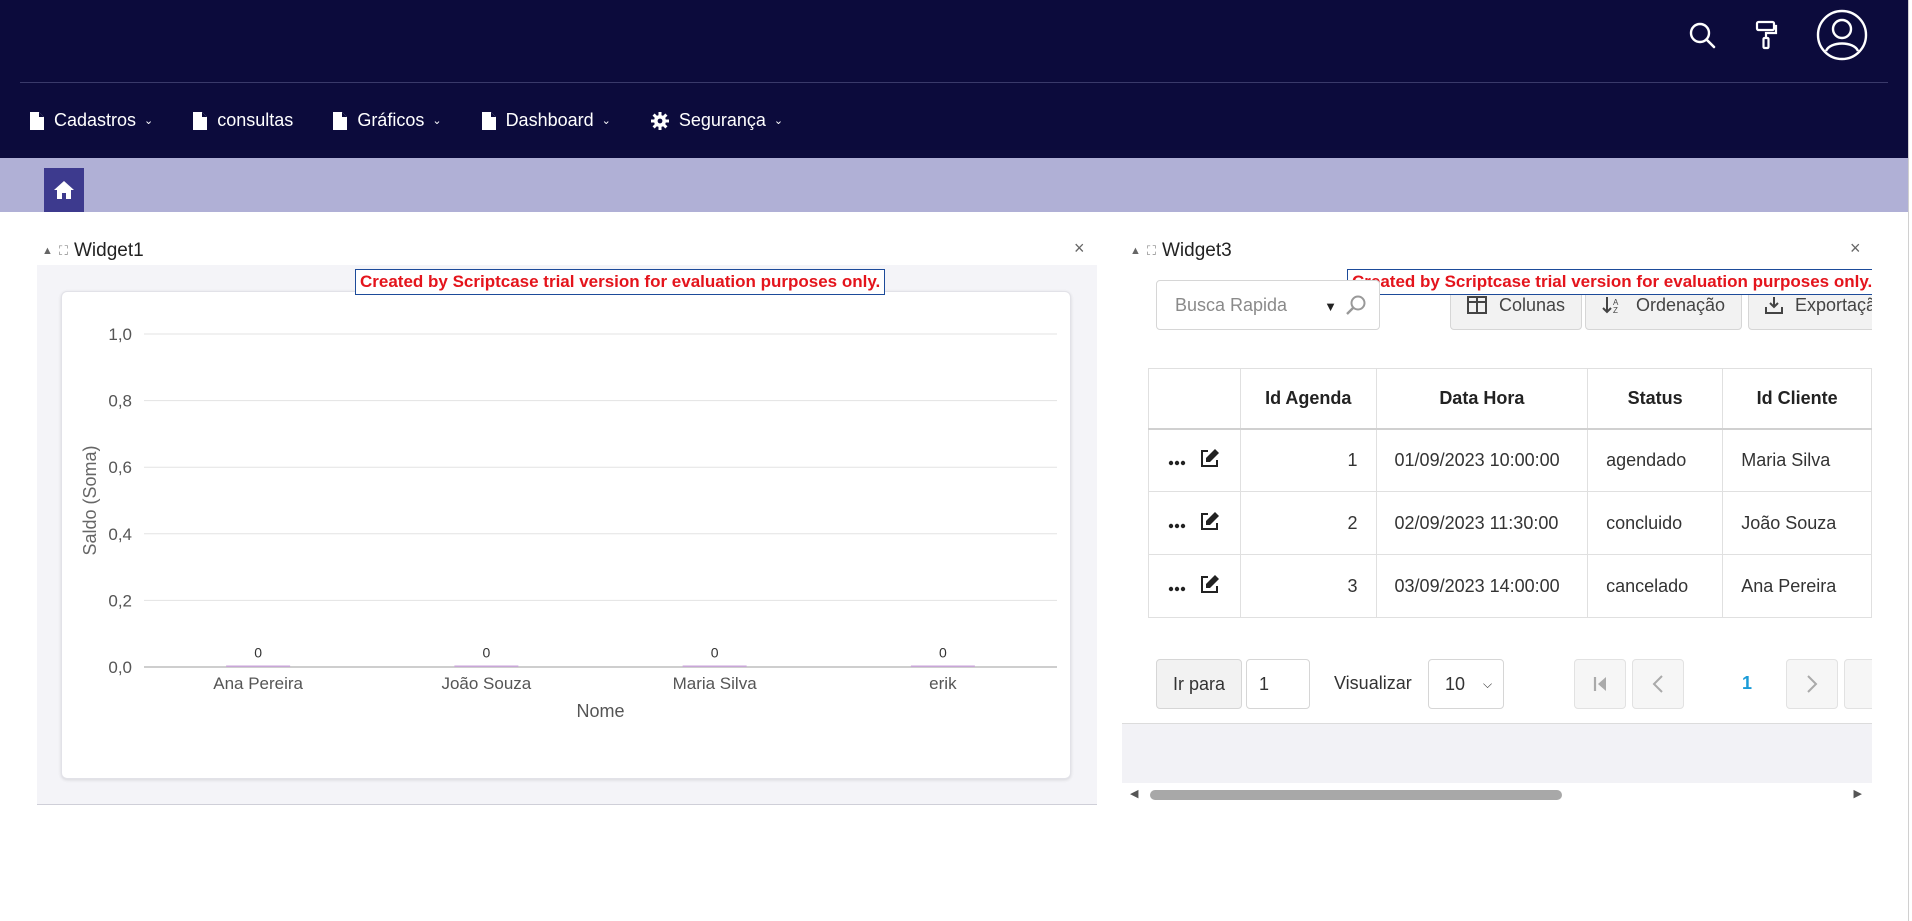 This screenshot has height=921, width=1912. What do you see at coordinates (954, 82) in the screenshot?
I see `header-divider` at bounding box center [954, 82].